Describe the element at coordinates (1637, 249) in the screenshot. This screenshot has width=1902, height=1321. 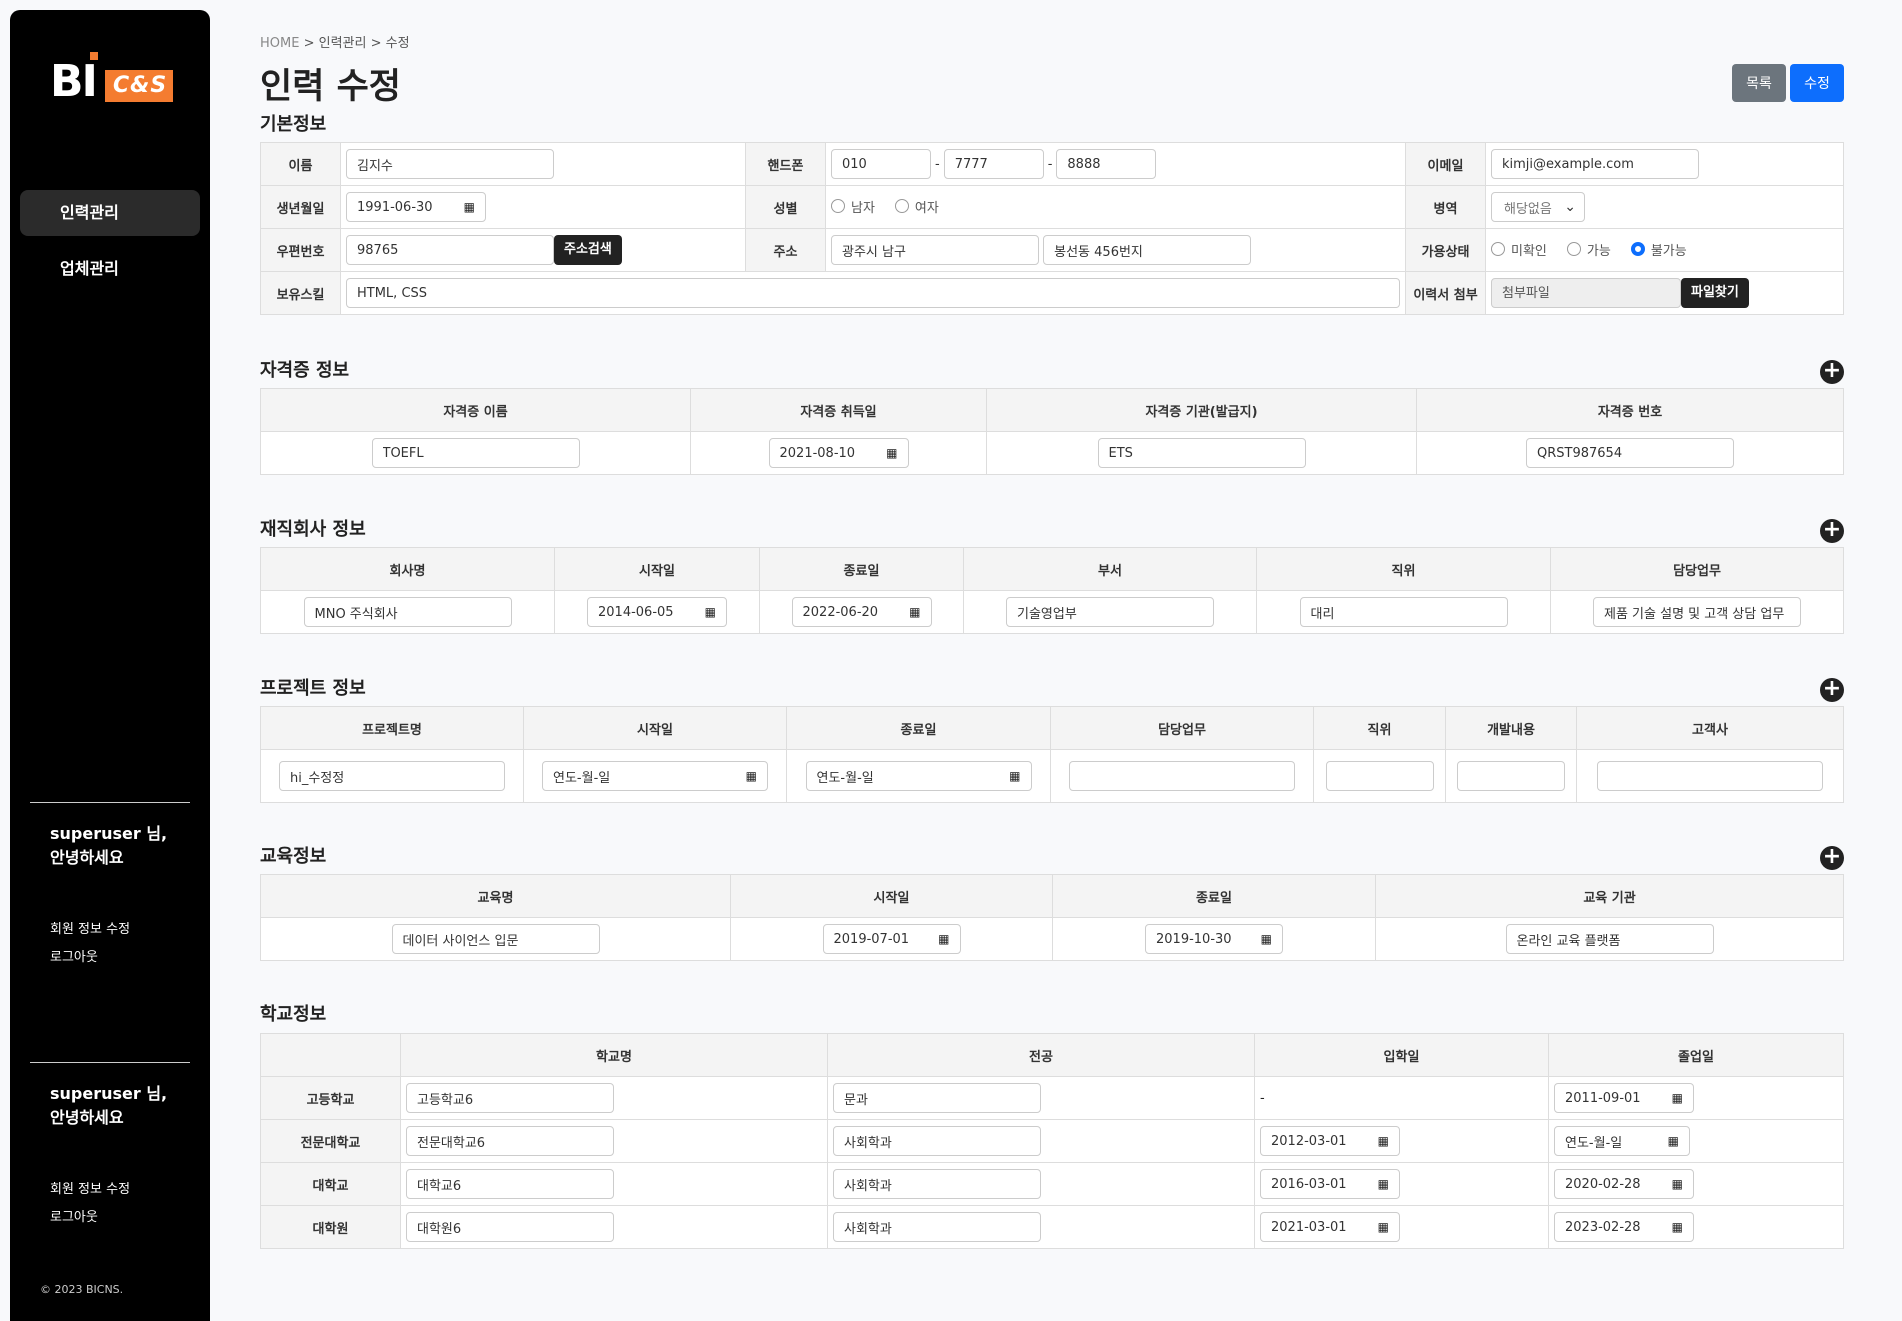
I see `radio-checked-icon` at that location.